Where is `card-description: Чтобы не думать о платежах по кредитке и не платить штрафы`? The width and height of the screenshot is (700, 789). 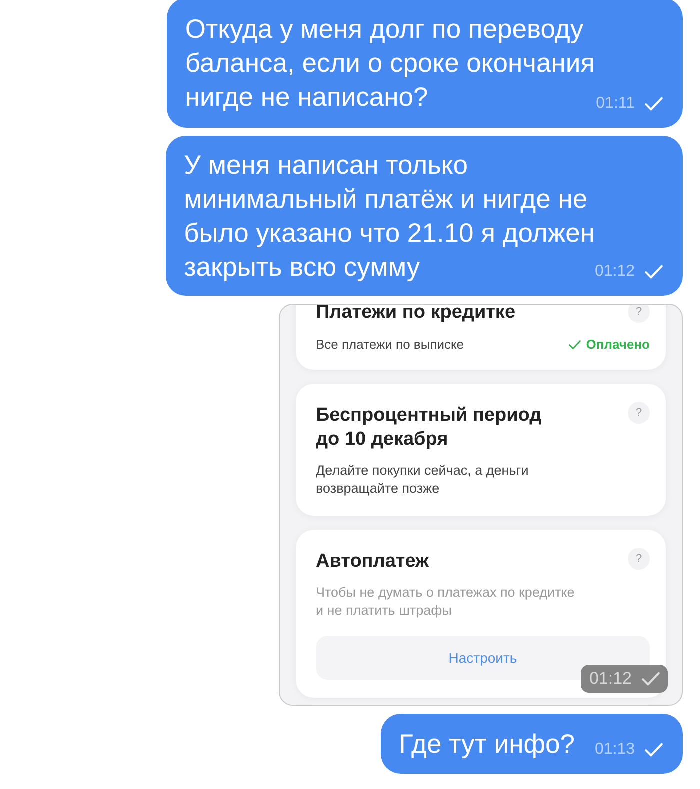 card-description: Чтобы не думать о платежах по кредитке и не платить штрафы is located at coordinates (446, 602).